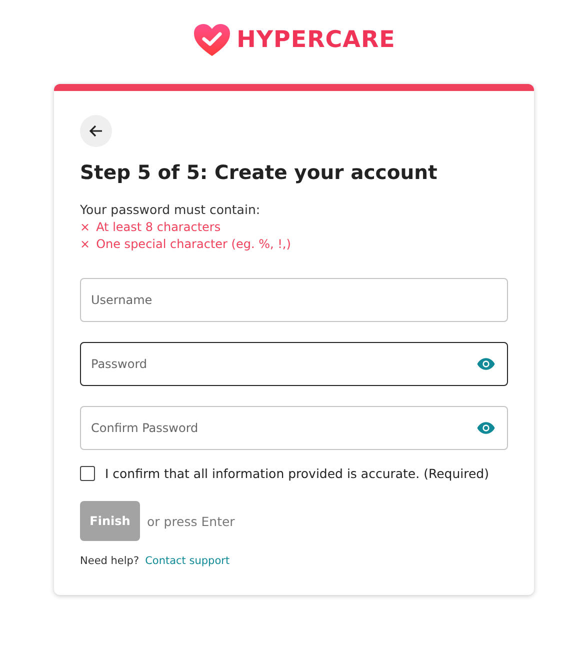  I want to click on enter-hint: or press Enter, so click(191, 521).